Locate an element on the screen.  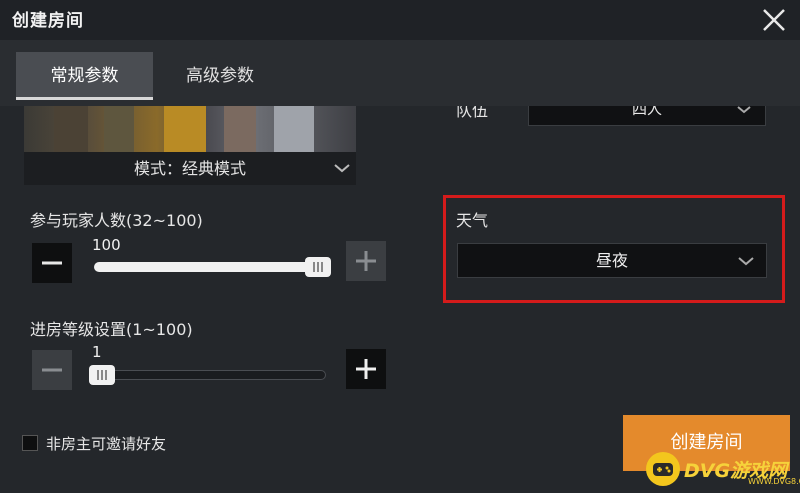
players-increase-button is located at coordinates (366, 261).